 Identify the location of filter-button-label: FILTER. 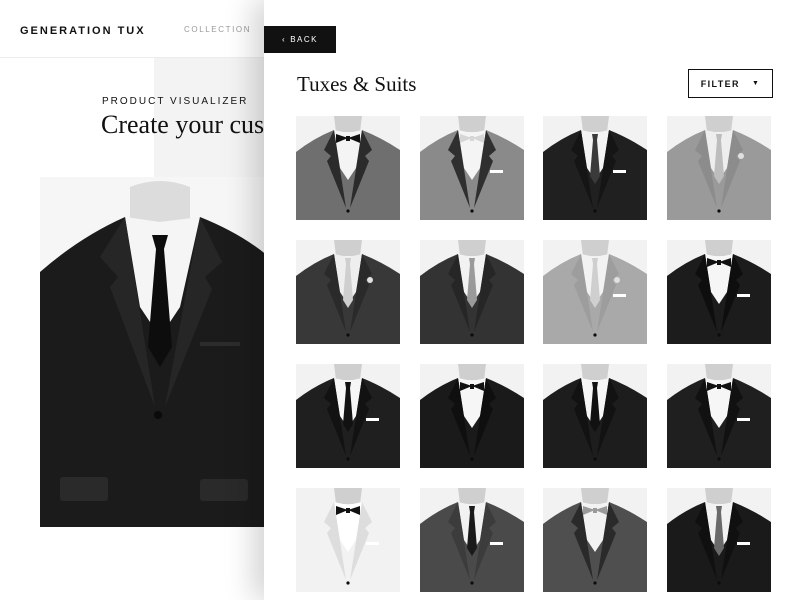
(720, 83).